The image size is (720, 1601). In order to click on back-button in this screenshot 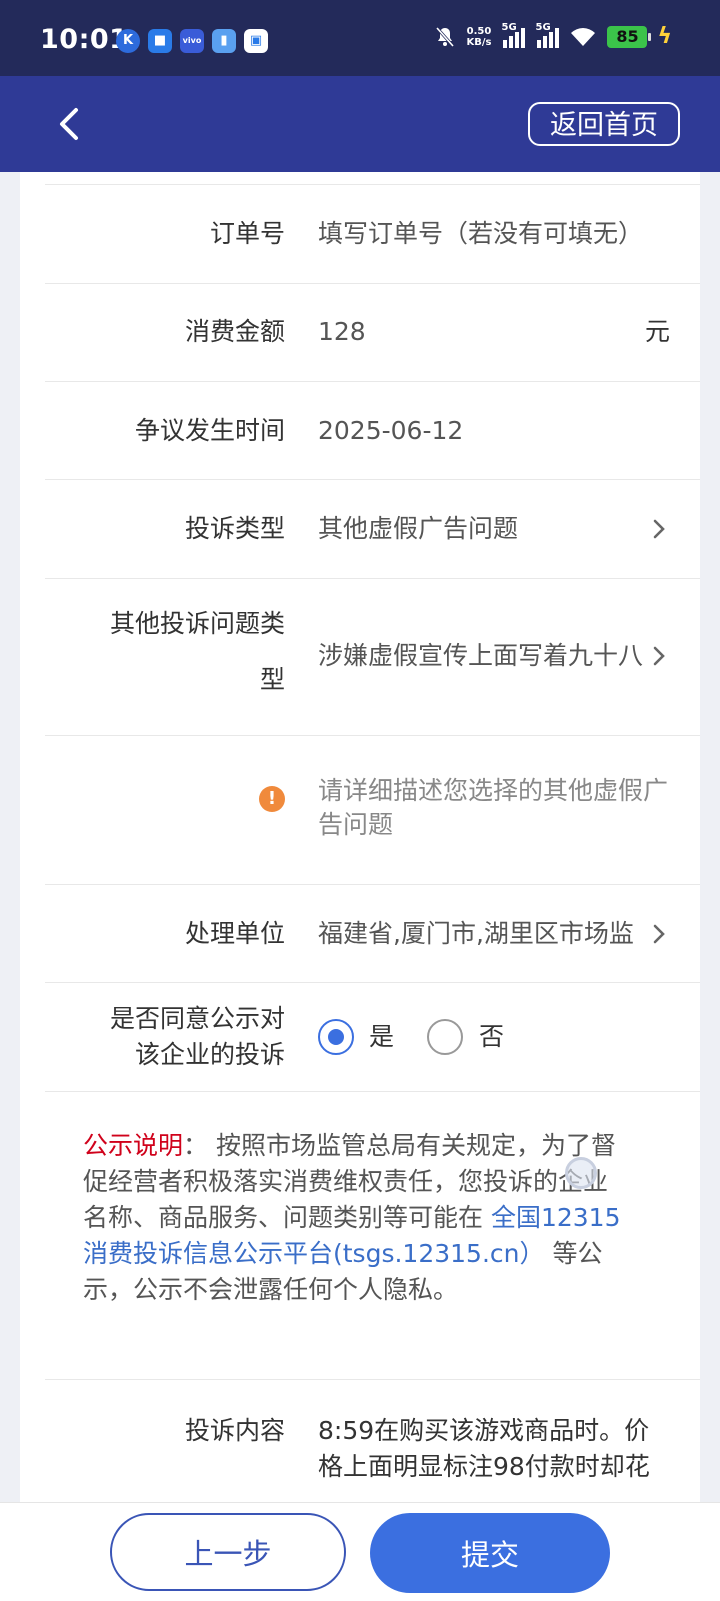, I will do `click(70, 124)`.